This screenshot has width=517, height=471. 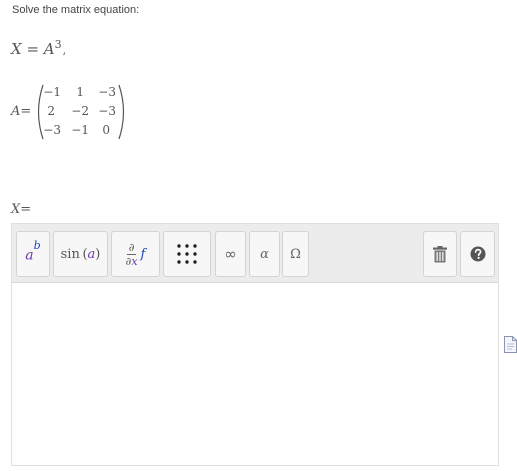 I want to click on help-button, so click(x=477, y=254).